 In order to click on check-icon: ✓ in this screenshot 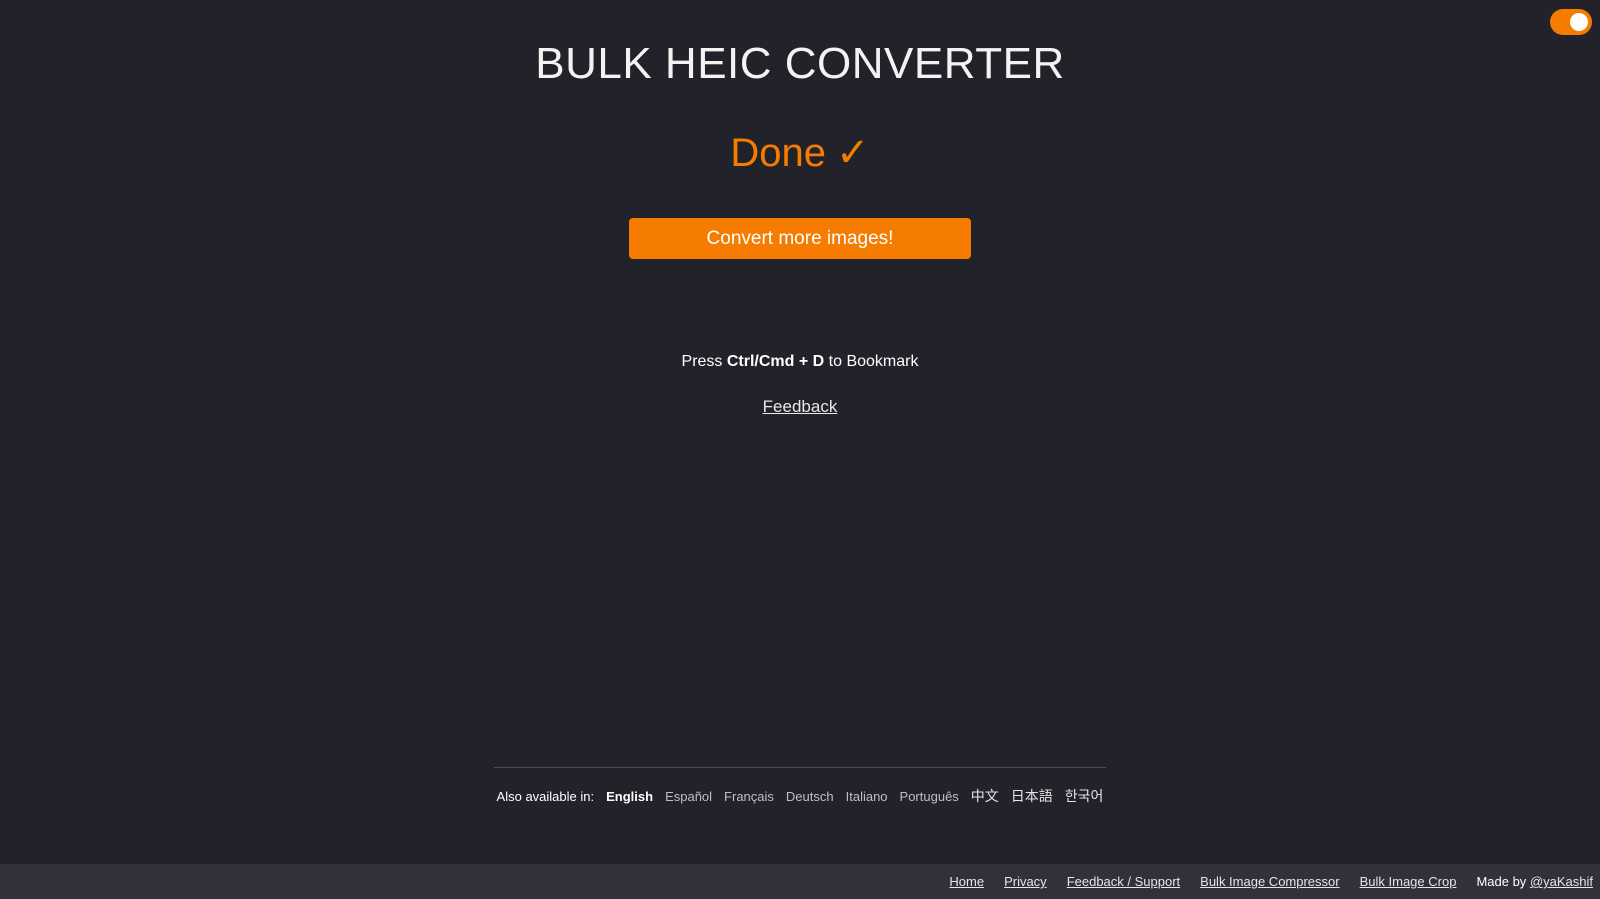, I will do `click(853, 153)`.